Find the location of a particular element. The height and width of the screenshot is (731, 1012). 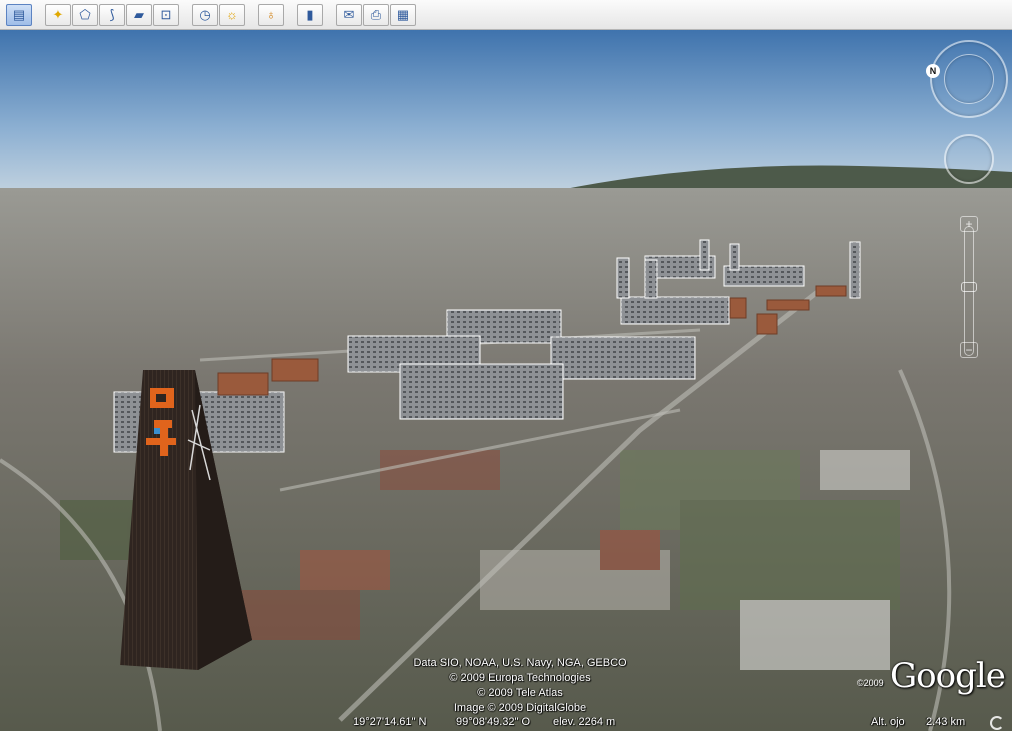

toolbar: ▤ ✦ ⬠ ⟆ ▰ ⊡ ◷ ☼ ♁ ▮ ✉ ⎙ ▦ is located at coordinates (506, 15).